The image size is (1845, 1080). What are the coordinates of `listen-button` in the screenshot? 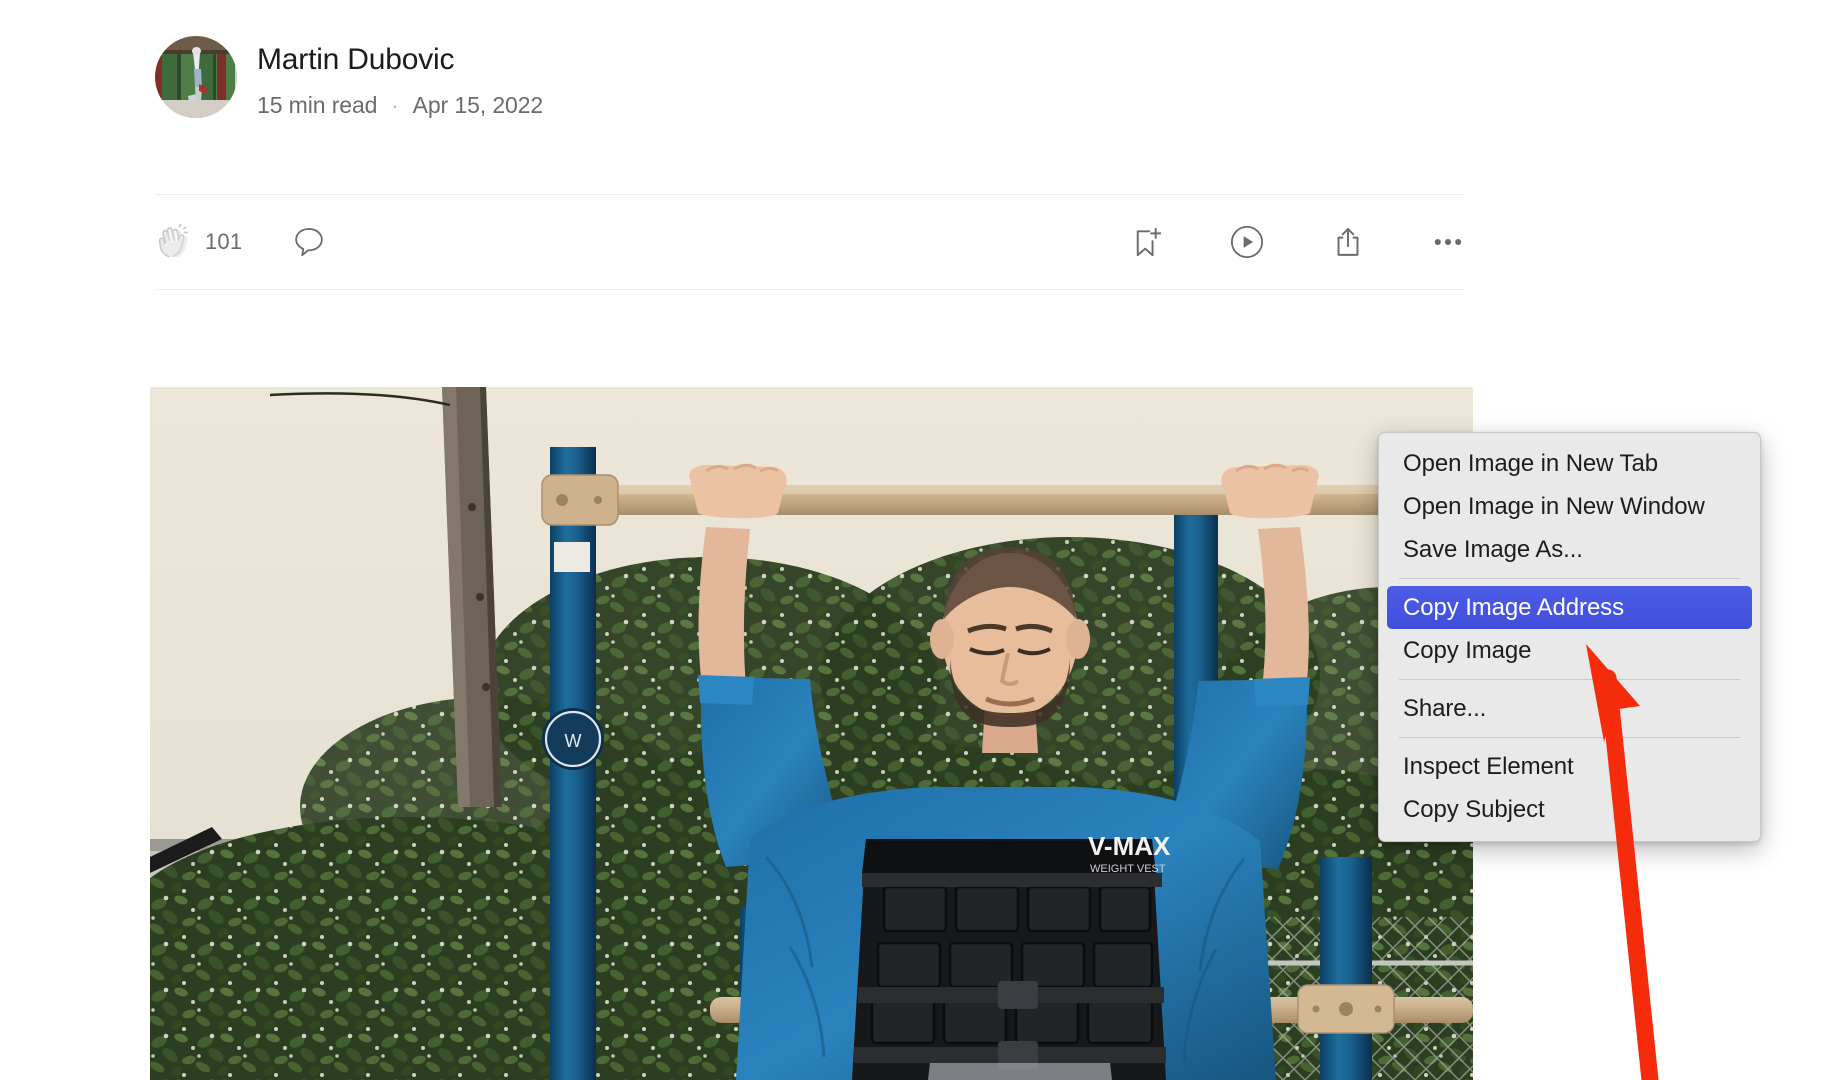 It's located at (1247, 242).